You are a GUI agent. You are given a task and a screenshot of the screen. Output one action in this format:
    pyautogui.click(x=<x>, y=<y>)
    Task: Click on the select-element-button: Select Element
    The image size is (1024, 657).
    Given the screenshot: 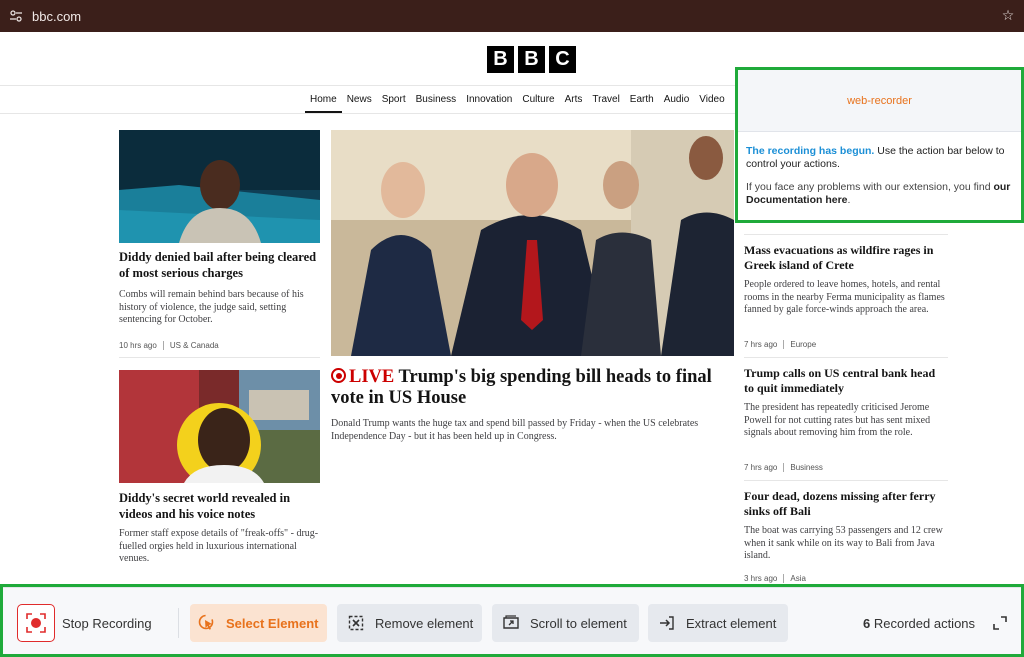 What is the action you would take?
    pyautogui.click(x=258, y=623)
    